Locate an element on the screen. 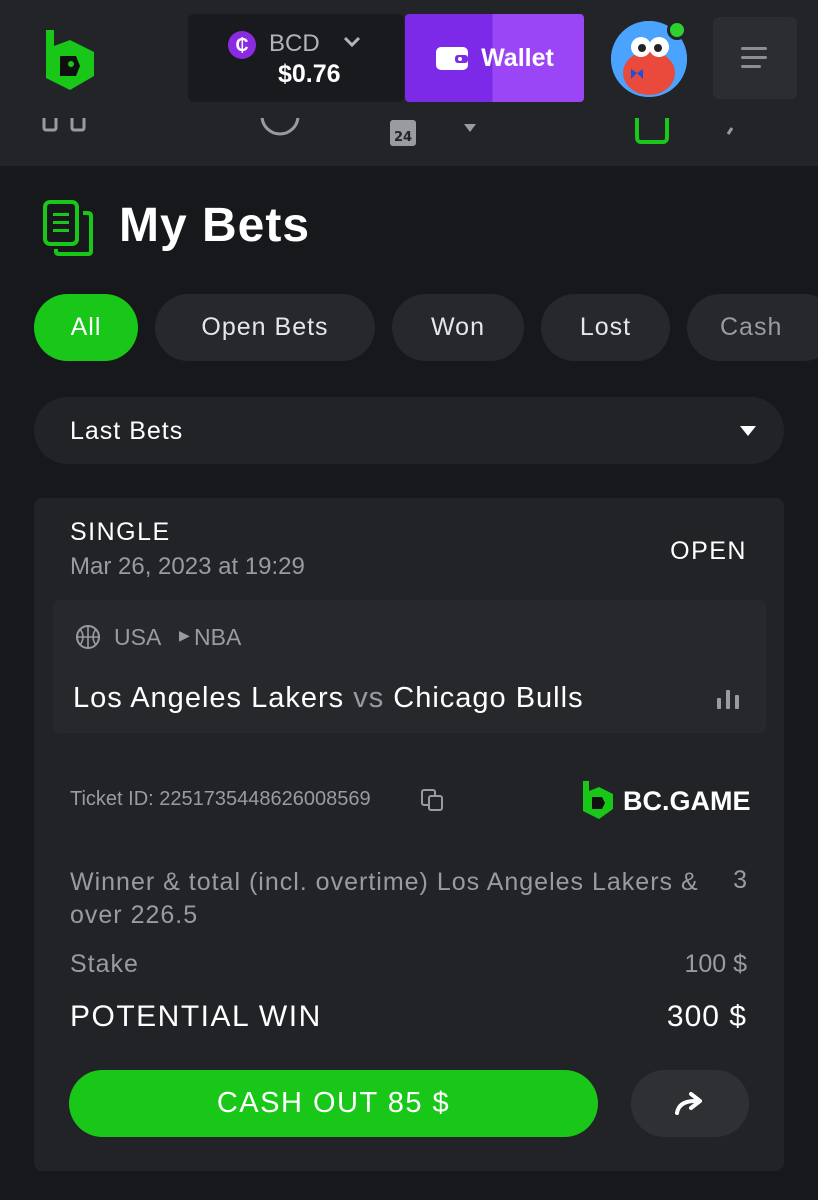 The height and width of the screenshot is (1200, 818). balance-amount: $0.76 is located at coordinates (309, 74).